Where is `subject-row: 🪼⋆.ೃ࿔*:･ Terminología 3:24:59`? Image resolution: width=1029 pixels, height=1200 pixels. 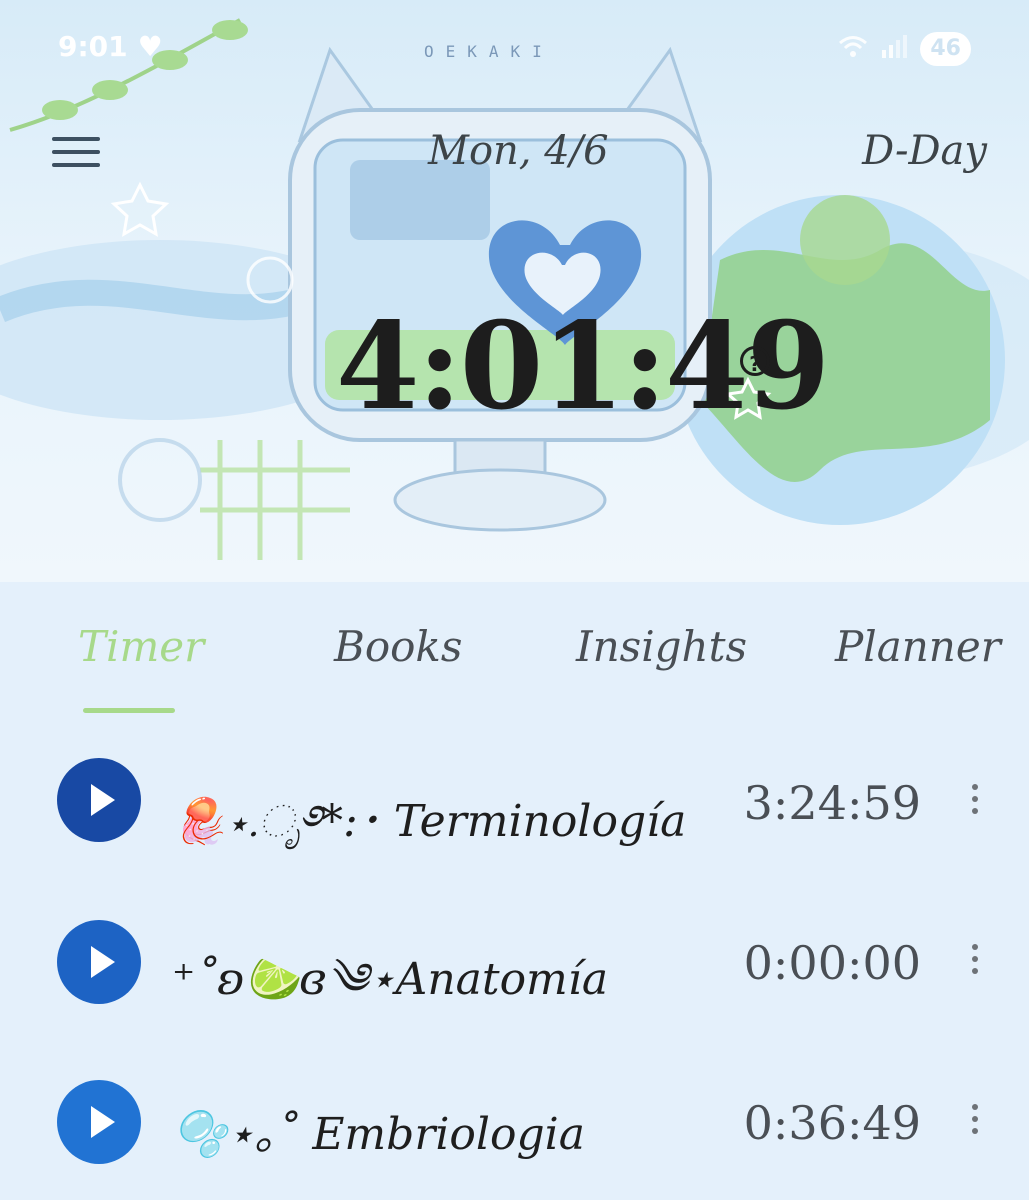
subject-row: 🪼⋆.ೃ࿔*:･ Terminología 3:24:59 is located at coordinates (514, 800).